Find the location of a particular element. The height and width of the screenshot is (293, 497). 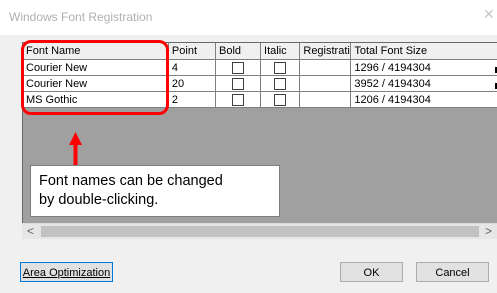

area-optimization-button: Area Optimization is located at coordinates (66, 272).